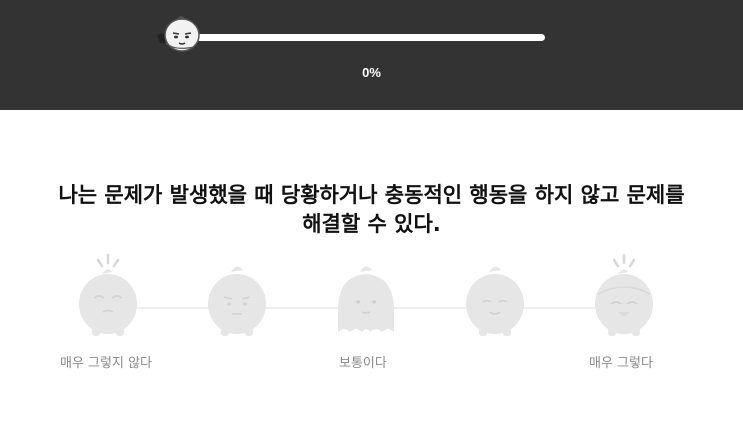  I want to click on neutral-character-icon, so click(366, 299).